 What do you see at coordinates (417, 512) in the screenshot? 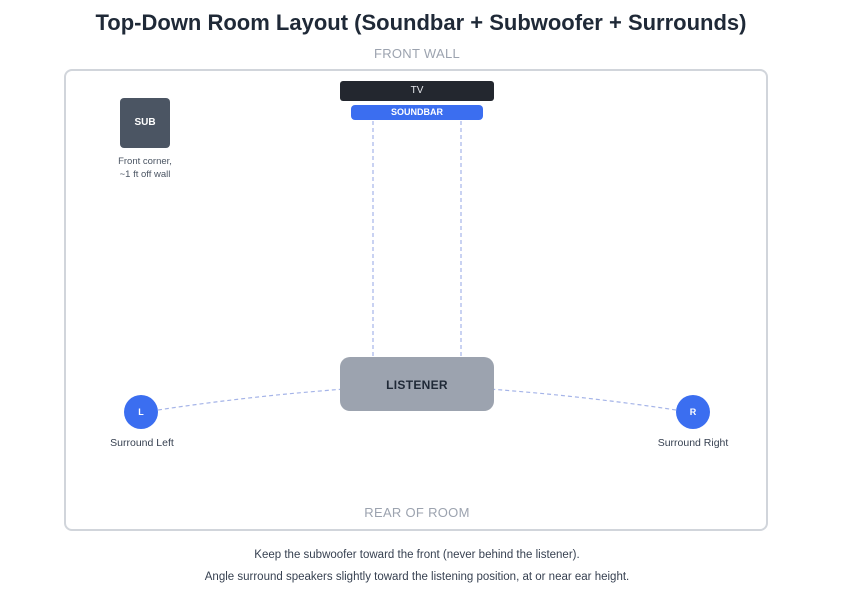
I see `rear-of-room-label: REAR OF ROOM` at bounding box center [417, 512].